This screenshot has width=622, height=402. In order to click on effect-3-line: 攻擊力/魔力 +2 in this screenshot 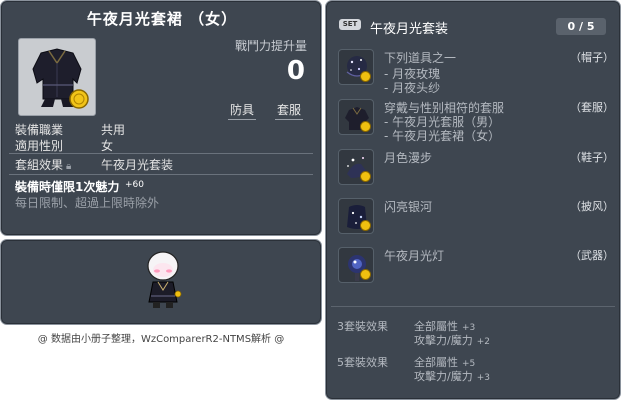, I will do `click(452, 340)`.